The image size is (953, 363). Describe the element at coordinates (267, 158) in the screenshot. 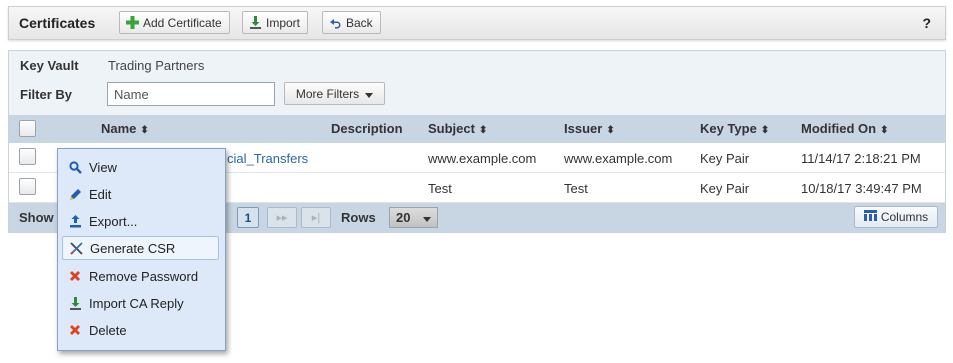

I see `certificate-name-link: cial_Transfers` at that location.